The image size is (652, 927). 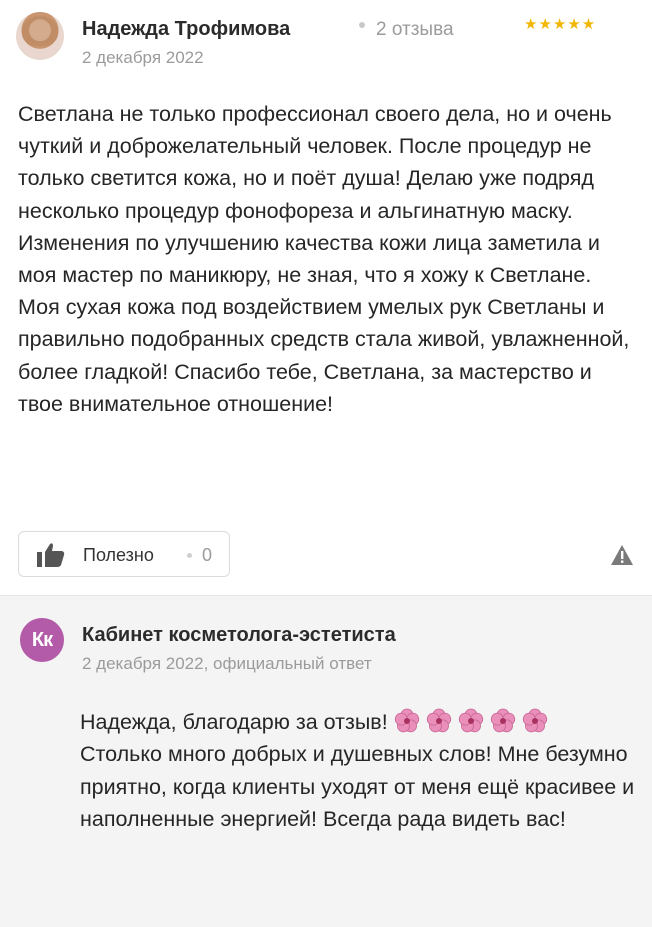 I want to click on helpful-button: Полезно 0, so click(x=124, y=554).